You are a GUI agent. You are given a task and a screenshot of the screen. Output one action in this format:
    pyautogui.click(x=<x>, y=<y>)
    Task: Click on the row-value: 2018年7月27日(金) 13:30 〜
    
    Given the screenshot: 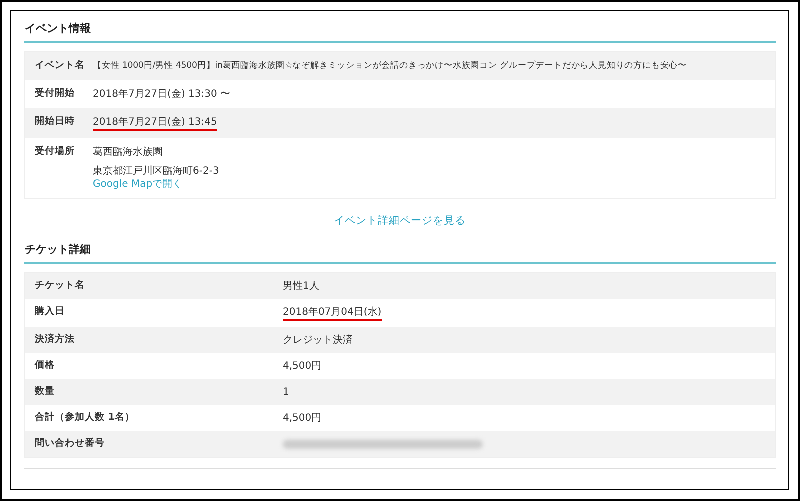 What is the action you would take?
    pyautogui.click(x=162, y=94)
    